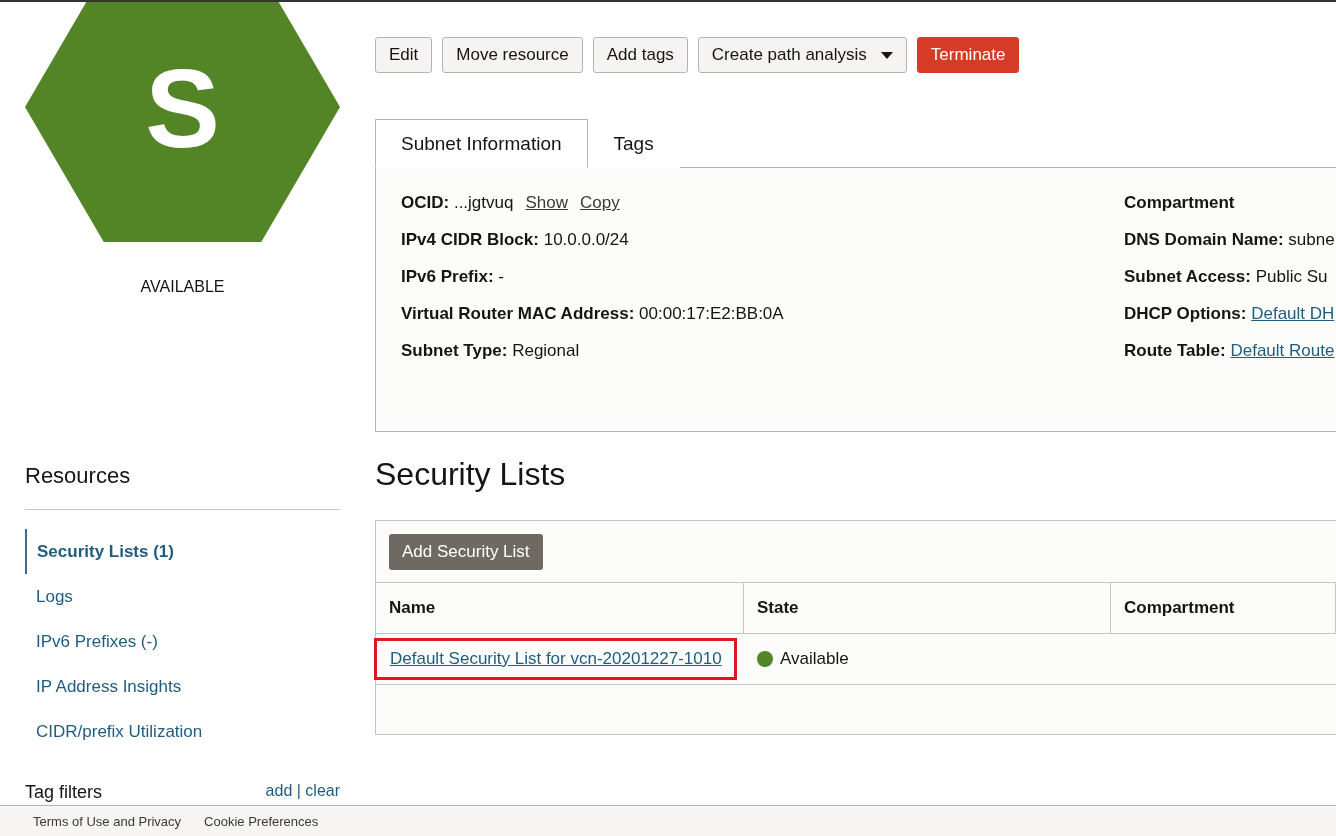 The width and height of the screenshot is (1336, 836). Describe the element at coordinates (802, 55) in the screenshot. I see `menu-button: Create path analysis` at that location.